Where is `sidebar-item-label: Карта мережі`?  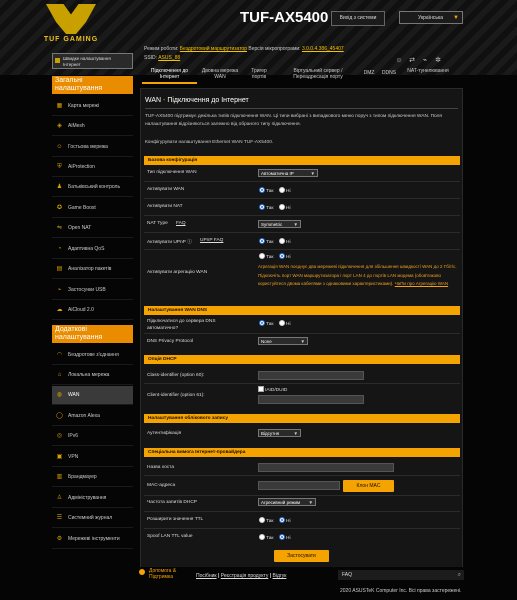
sidebar-item-label: Карта мережі is located at coordinates (83, 106).